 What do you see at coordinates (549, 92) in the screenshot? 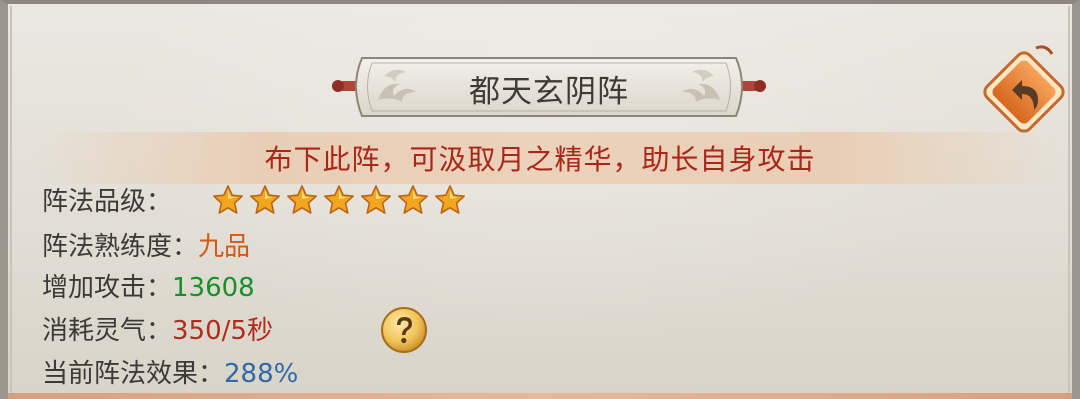
I see `formation-title: 都天玄阴阵` at bounding box center [549, 92].